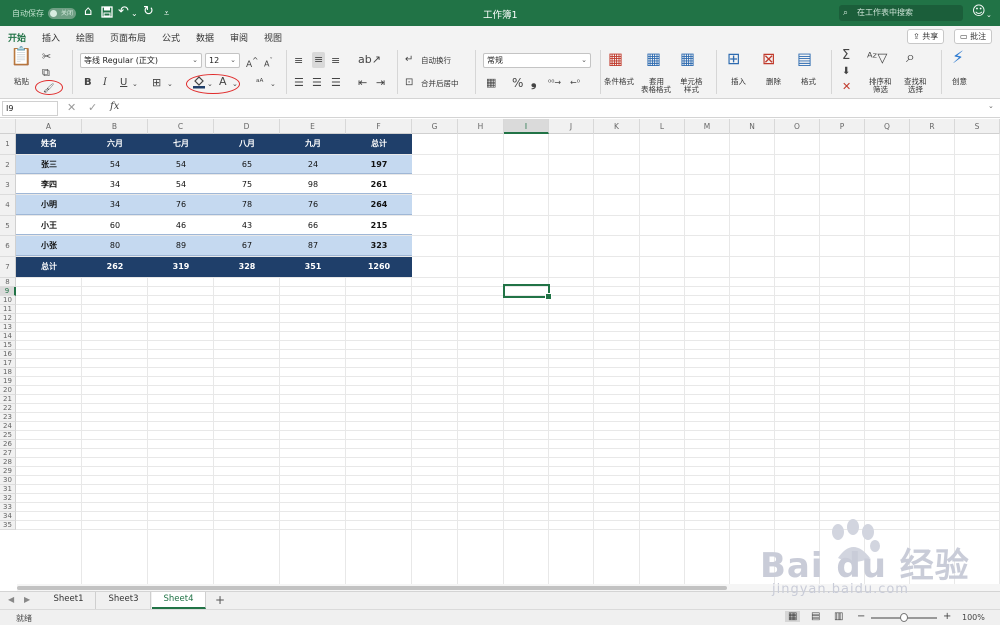 The width and height of the screenshot is (1000, 625). What do you see at coordinates (273, 37) in the screenshot?
I see `tab-view: 视图` at bounding box center [273, 37].